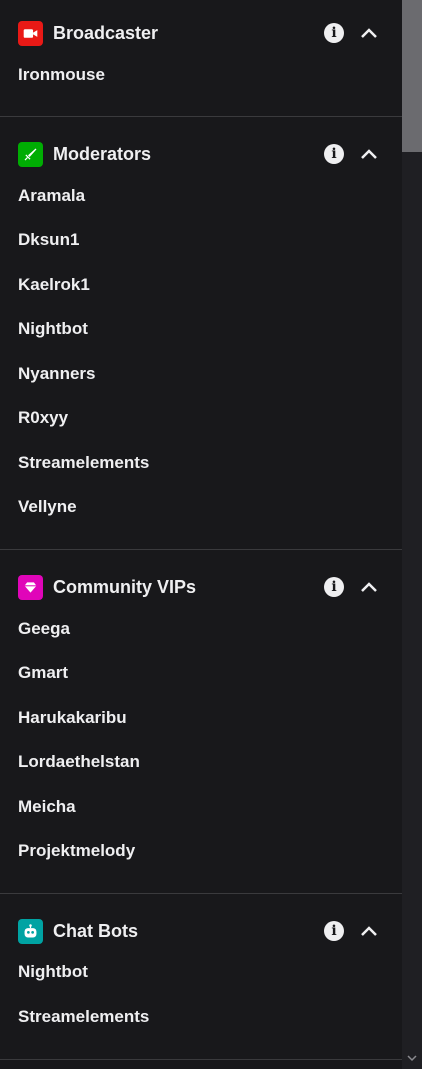 The height and width of the screenshot is (1069, 422). Describe the element at coordinates (54, 285) in the screenshot. I see `user-name: Kaelrok1` at that location.